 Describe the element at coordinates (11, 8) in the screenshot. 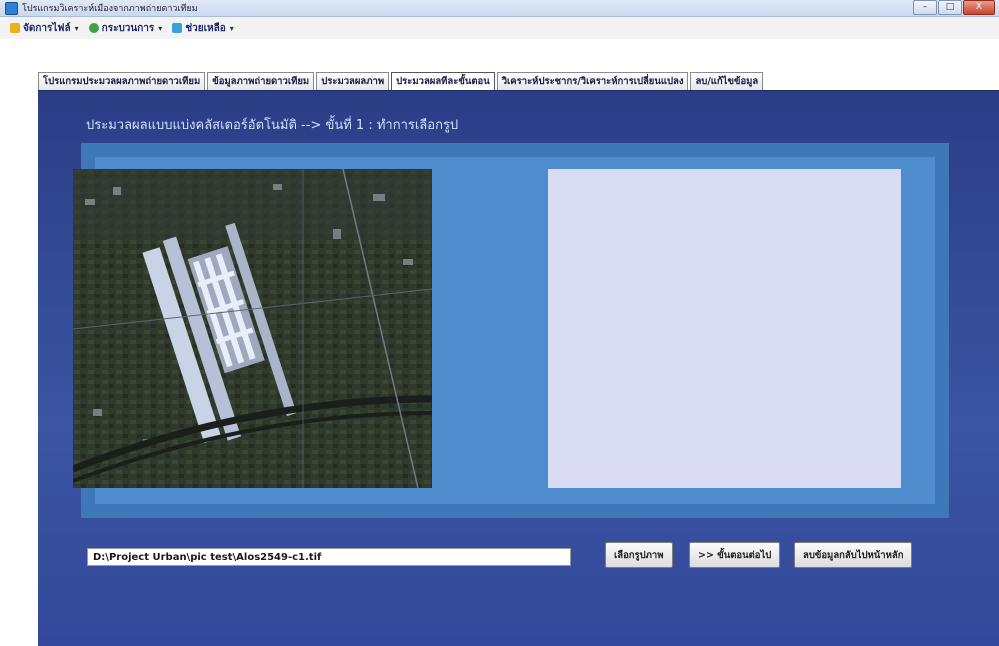

I see `app-icon` at that location.